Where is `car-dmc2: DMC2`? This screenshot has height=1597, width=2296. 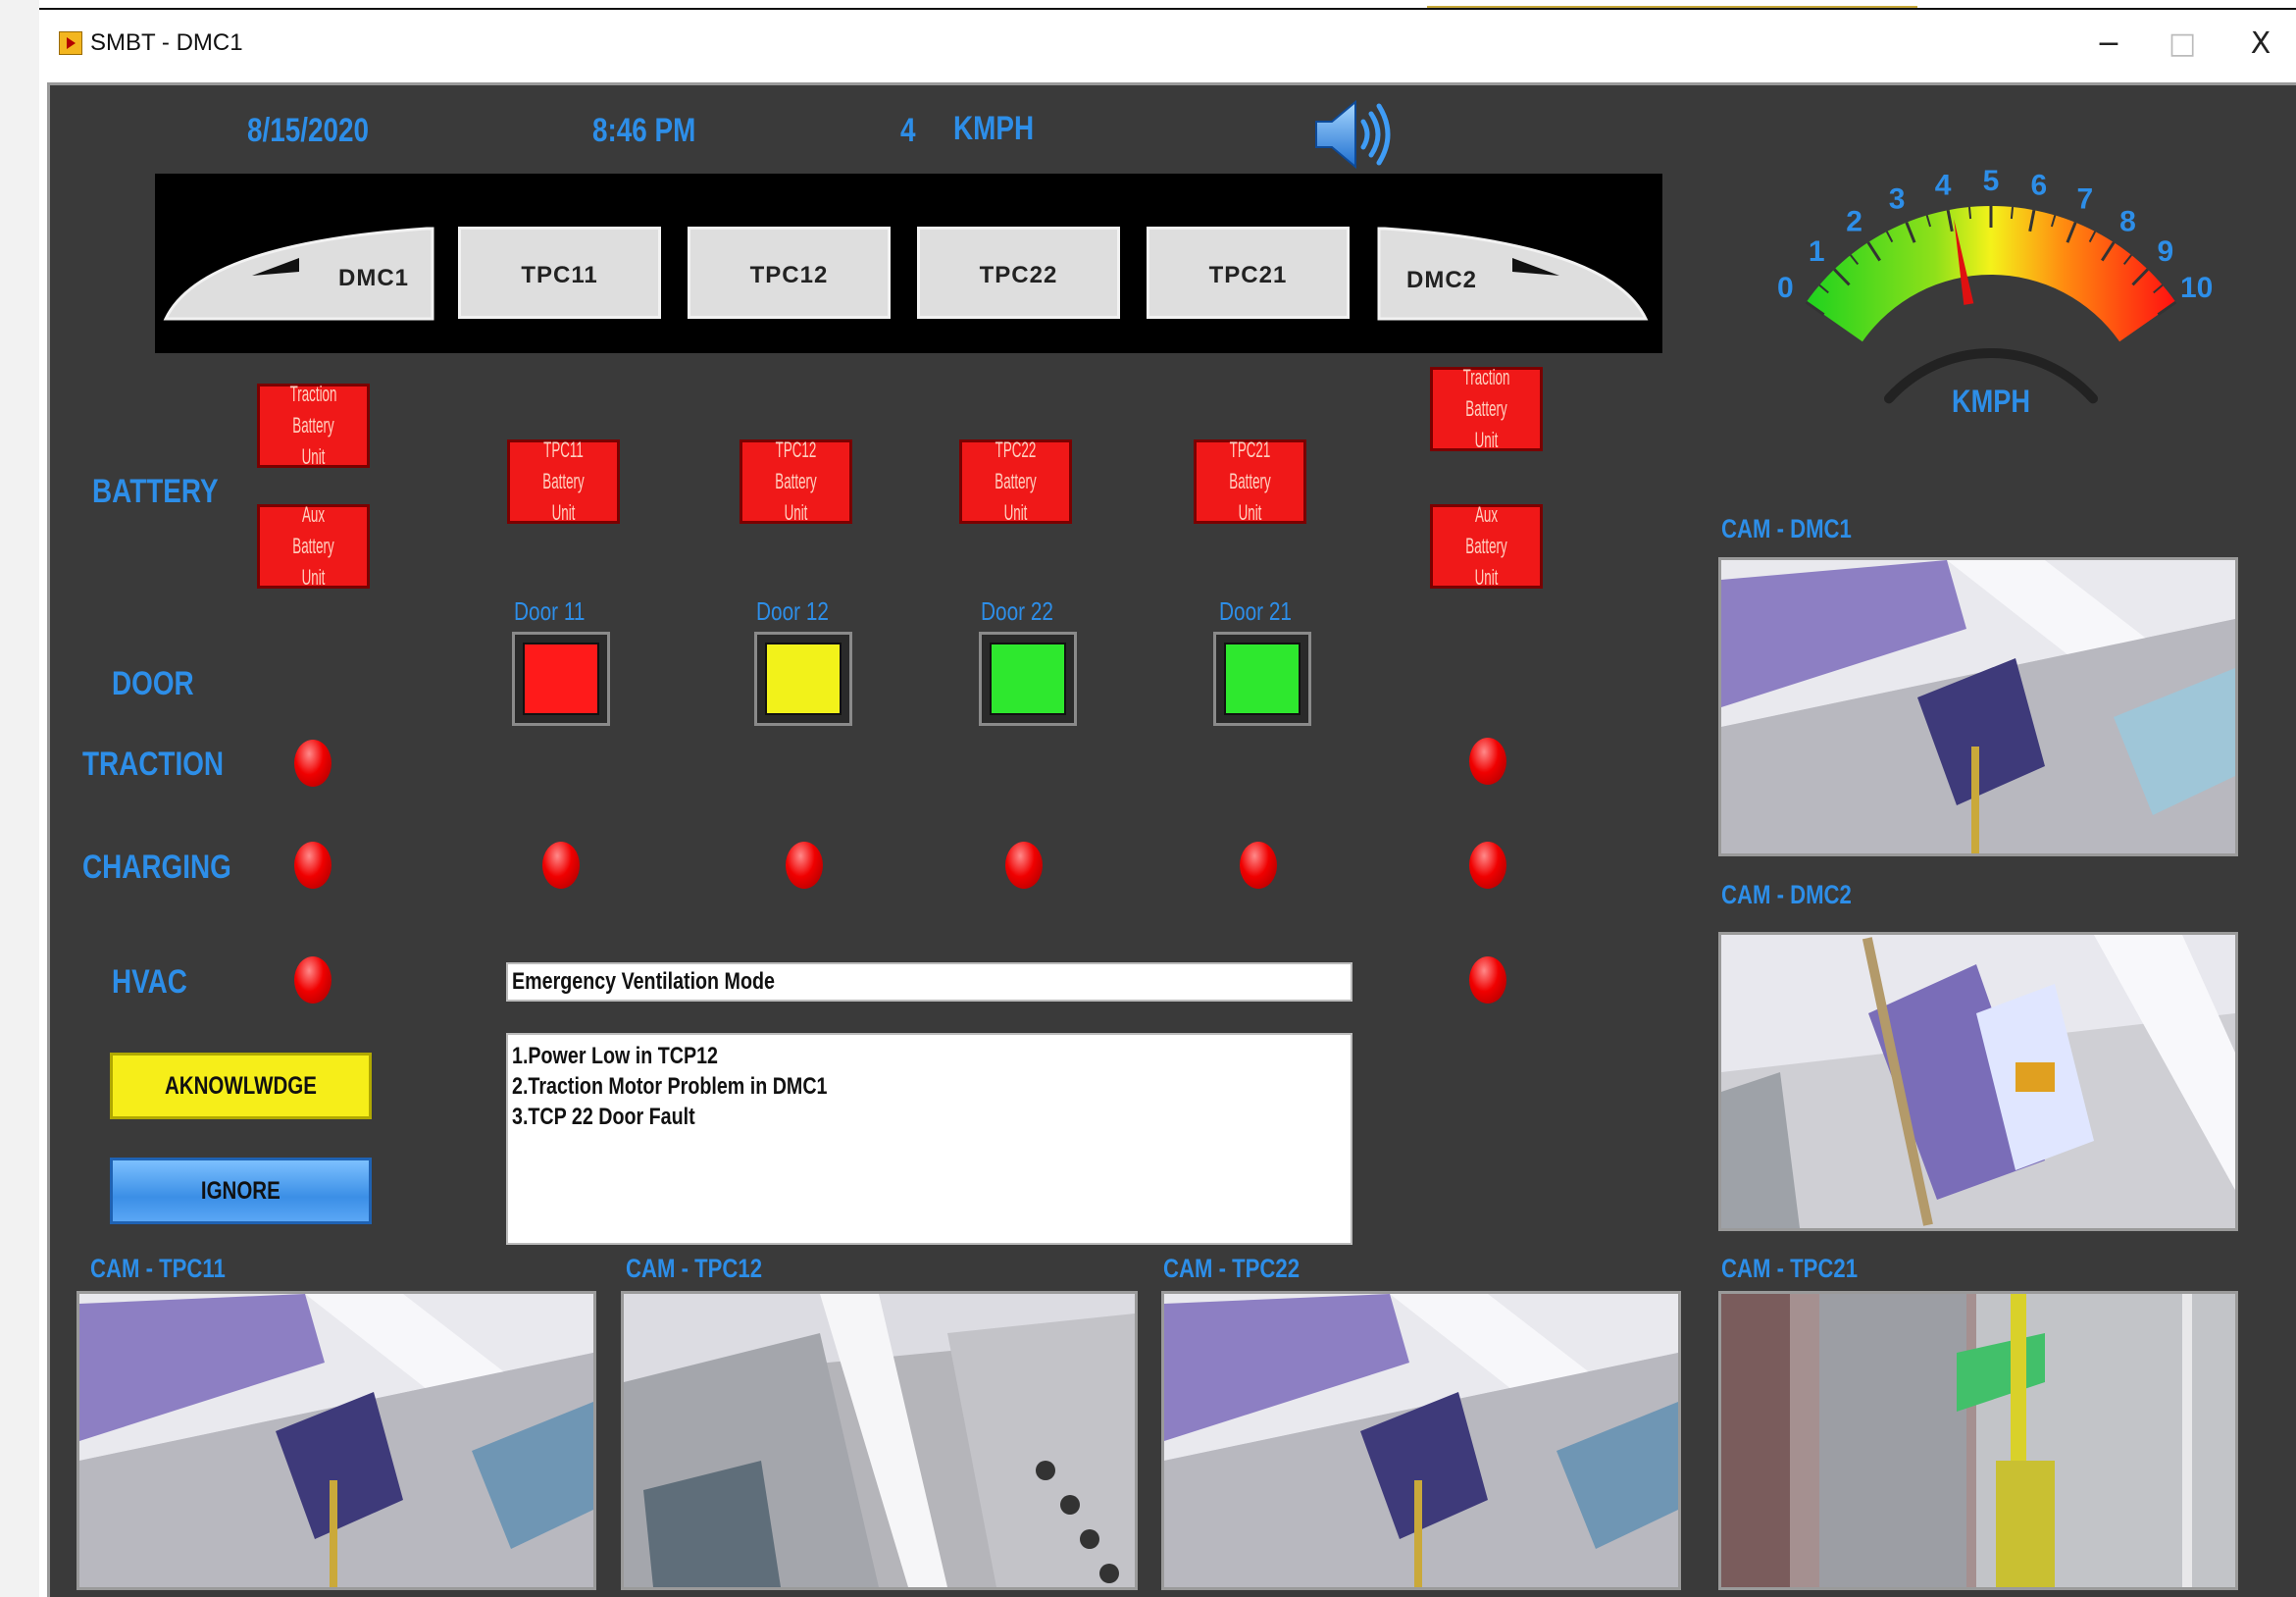
car-dmc2: DMC2 is located at coordinates (1441, 280).